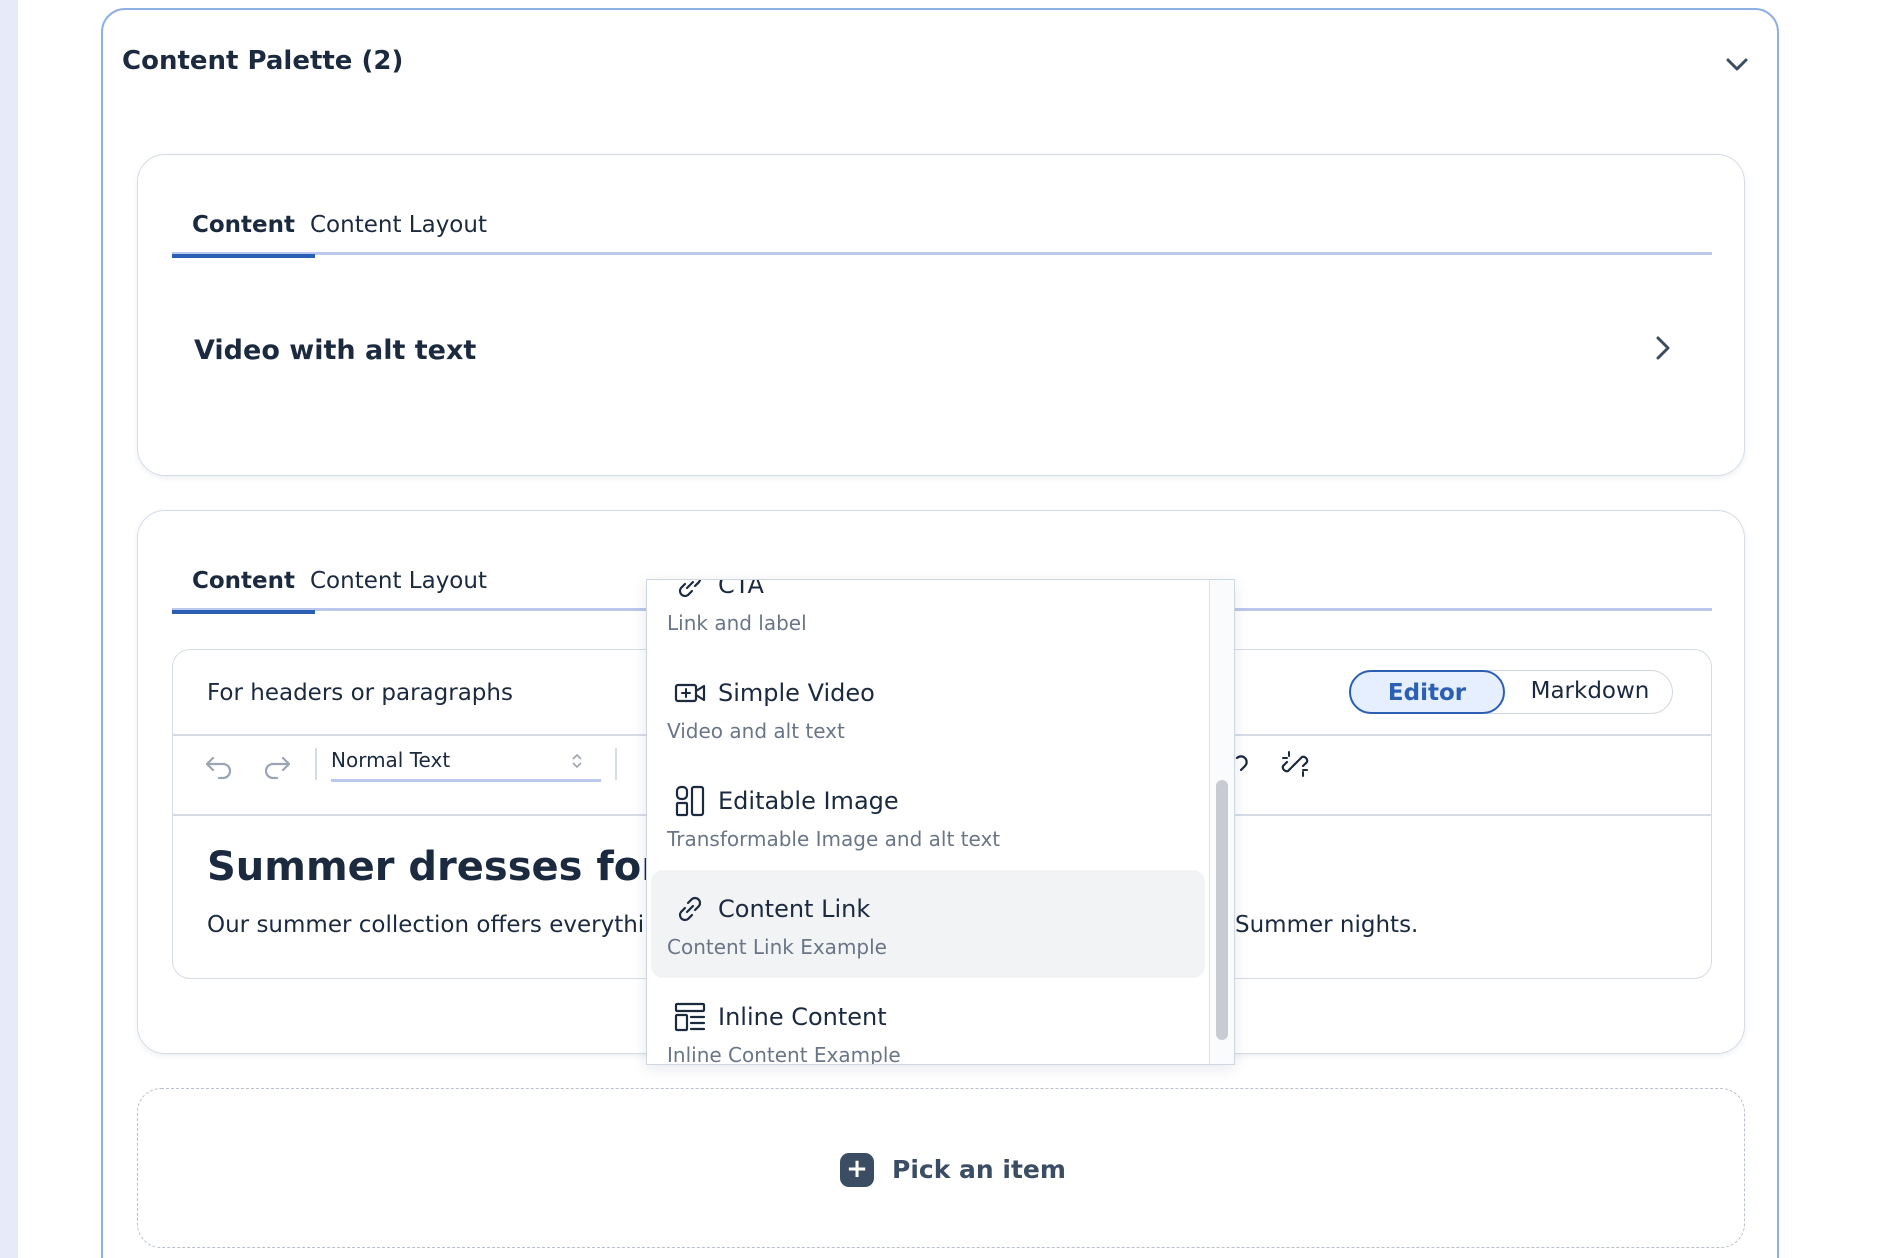 This screenshot has height=1258, width=1880. What do you see at coordinates (942, 228) in the screenshot?
I see `tab-bar: Content Content Layout` at bounding box center [942, 228].